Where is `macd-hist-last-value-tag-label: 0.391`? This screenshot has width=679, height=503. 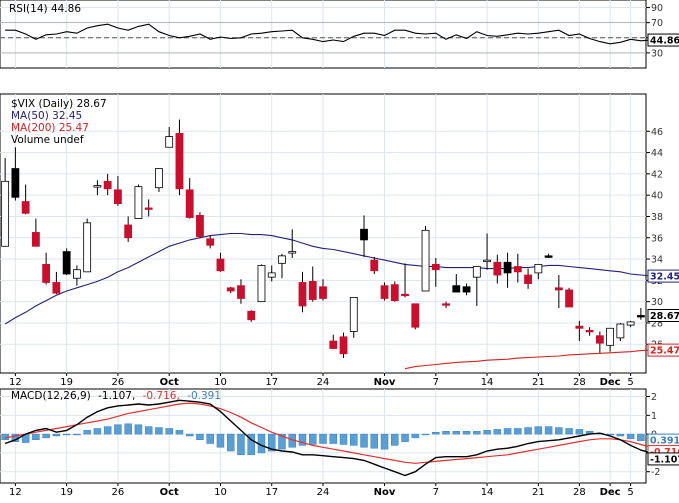
macd-hist-last-value-tag-label: 0.391 is located at coordinates (664, 441).